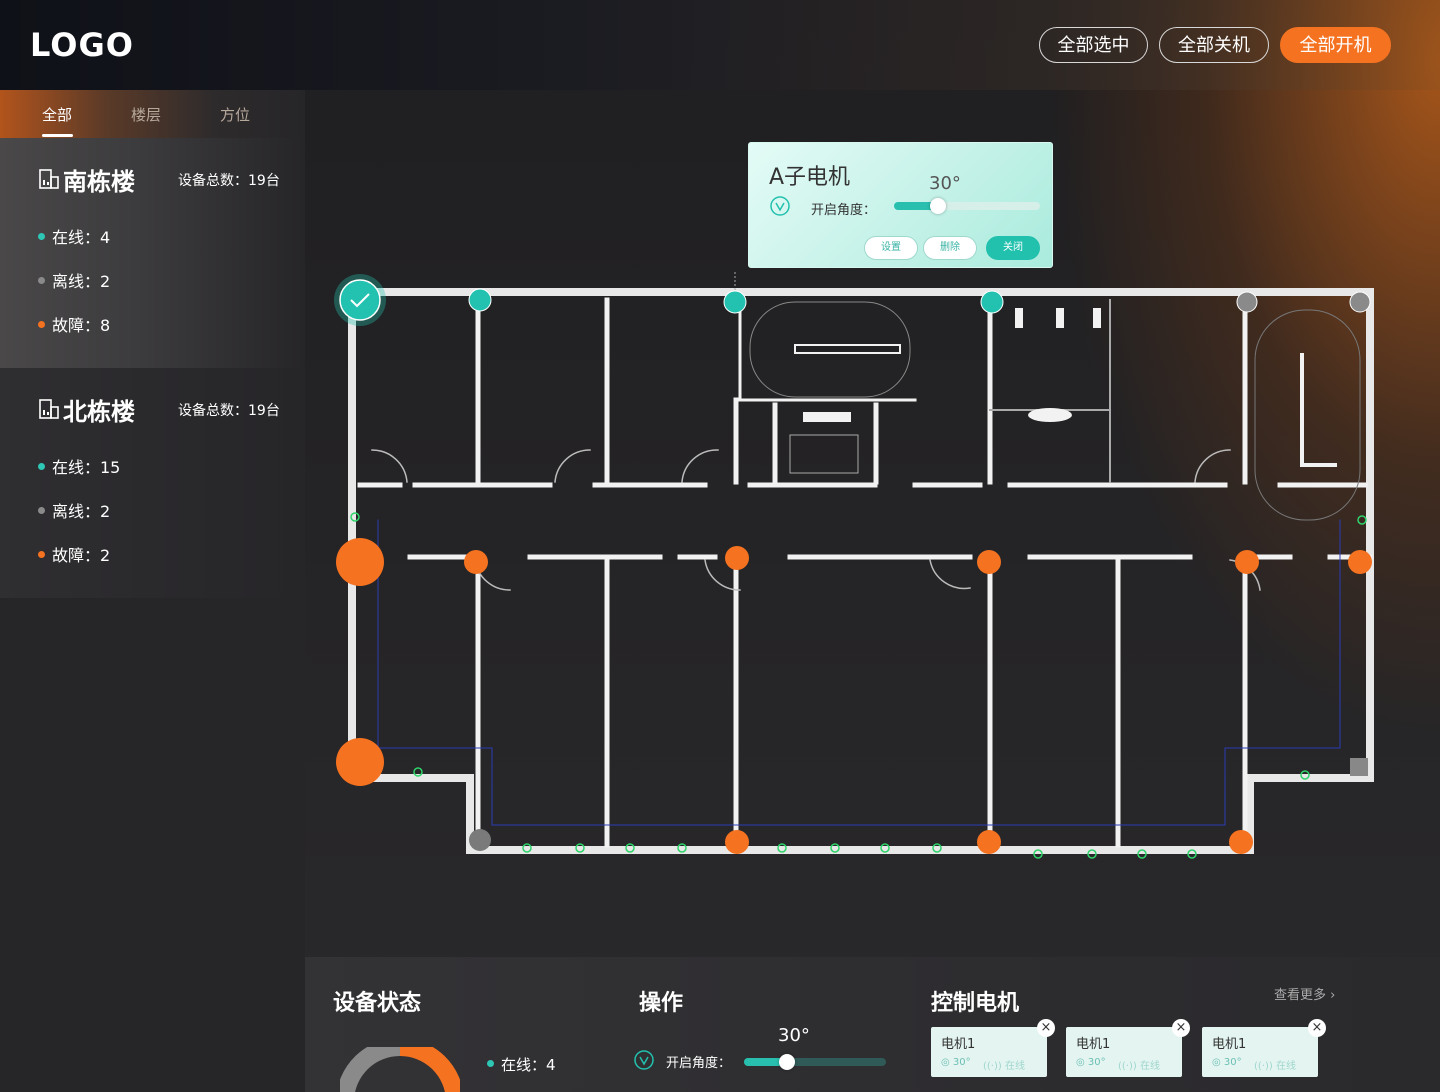  What do you see at coordinates (377, 1003) in the screenshot?
I see `device-status-title: 设备状态` at bounding box center [377, 1003].